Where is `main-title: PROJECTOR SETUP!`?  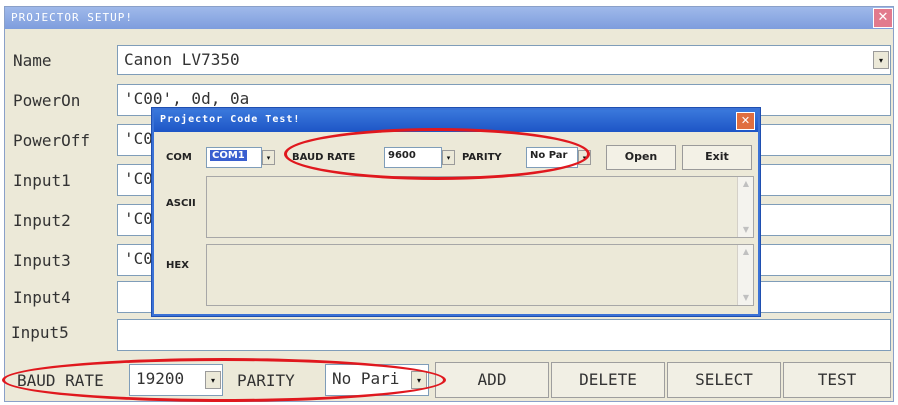
main-title: PROJECTOR SETUP! is located at coordinates (72, 17).